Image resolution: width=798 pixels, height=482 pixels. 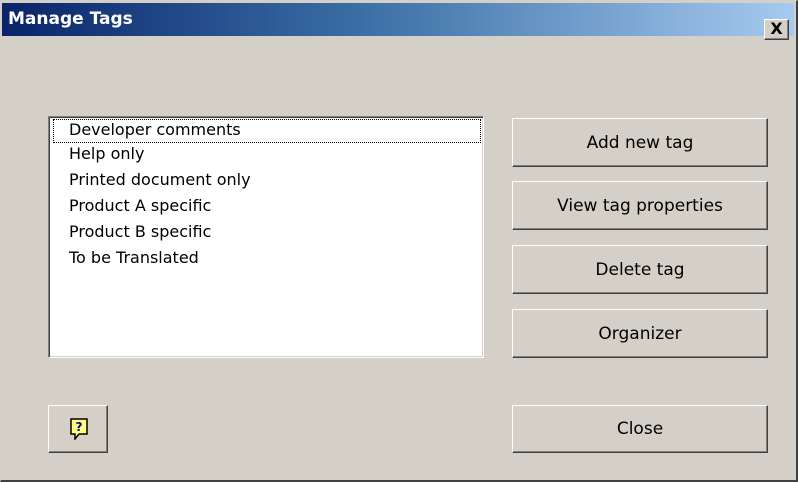 I want to click on delete-tag-button: Delete tag, so click(x=640, y=269).